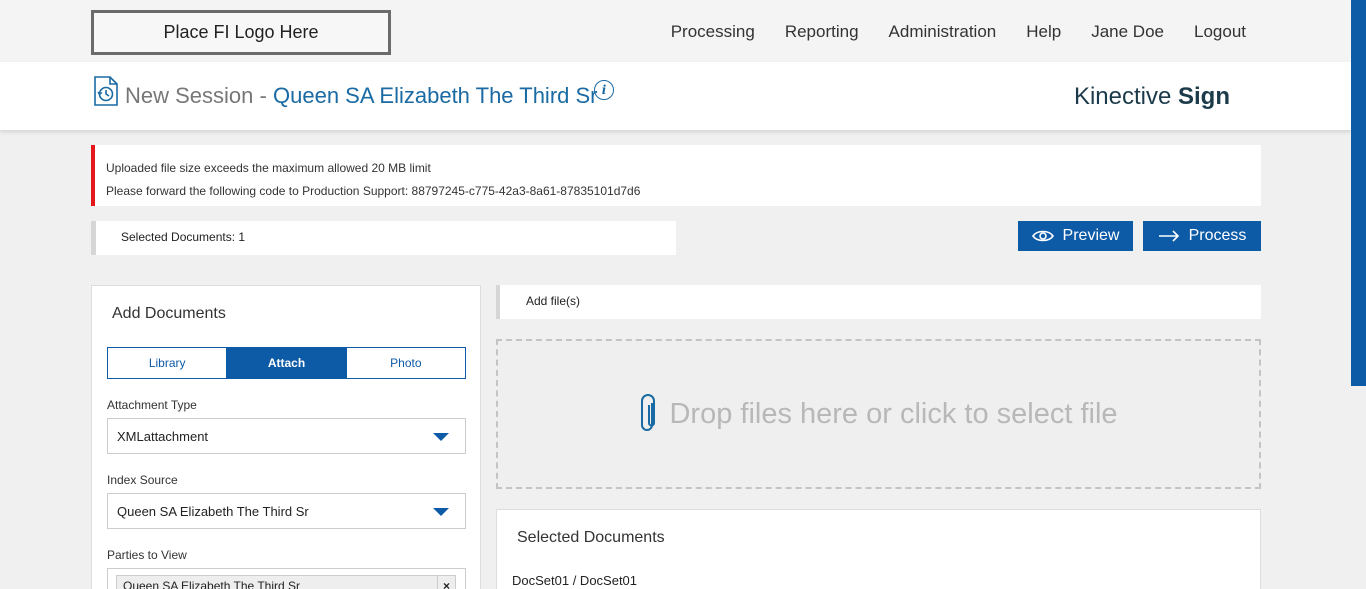 The height and width of the screenshot is (589, 1366). I want to click on brand-logo: Kinective Sign, so click(1152, 97).